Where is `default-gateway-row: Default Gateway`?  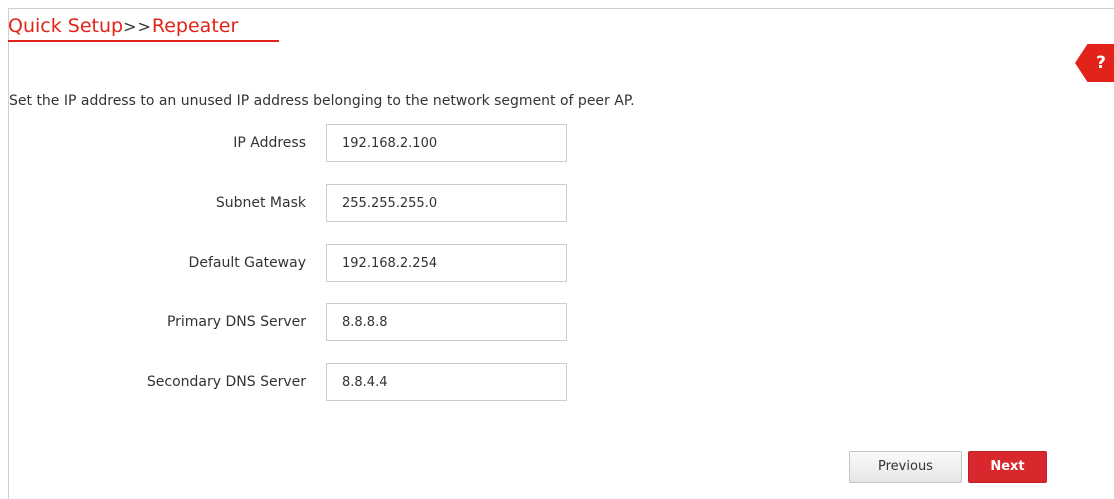
default-gateway-row: Default Gateway is located at coordinates (300, 263).